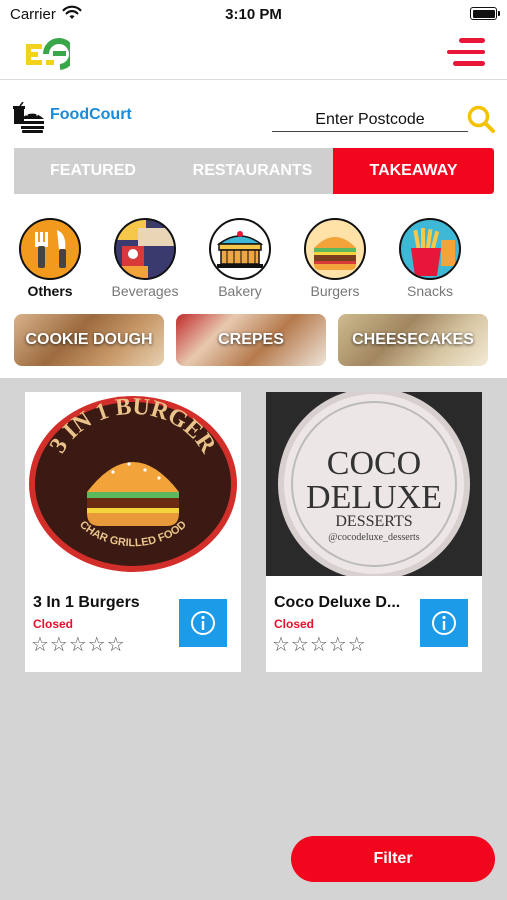  I want to click on fries-icon, so click(430, 249).